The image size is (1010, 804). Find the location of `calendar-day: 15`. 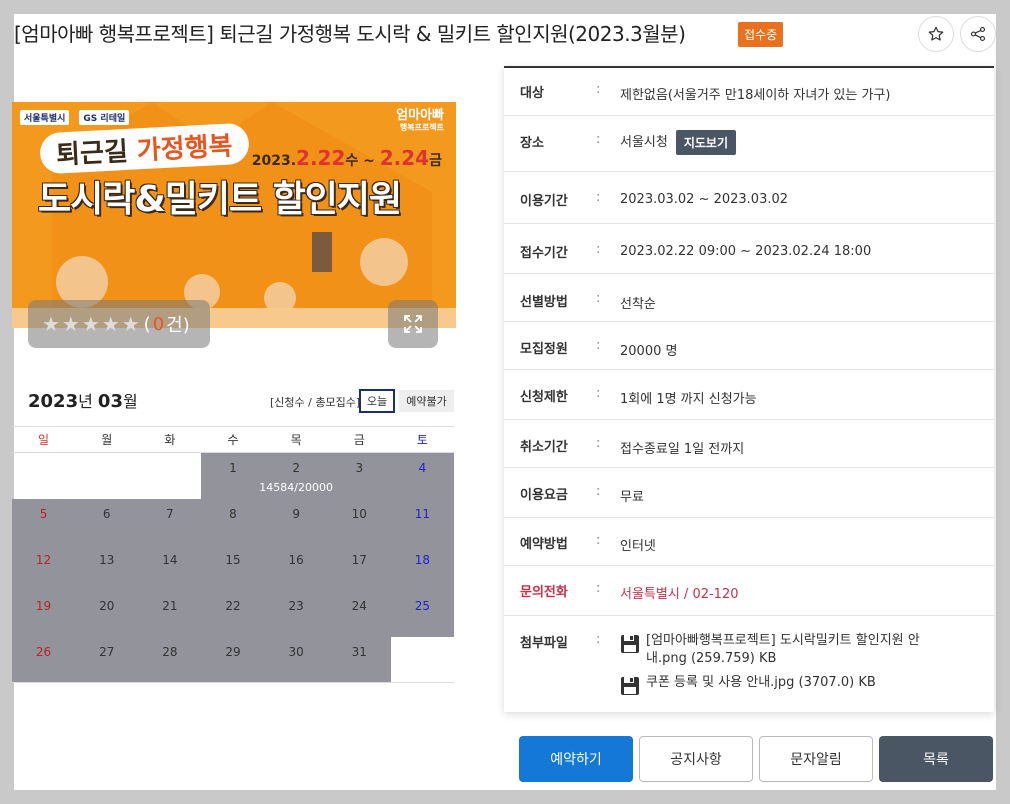

calendar-day: 15 is located at coordinates (233, 567).